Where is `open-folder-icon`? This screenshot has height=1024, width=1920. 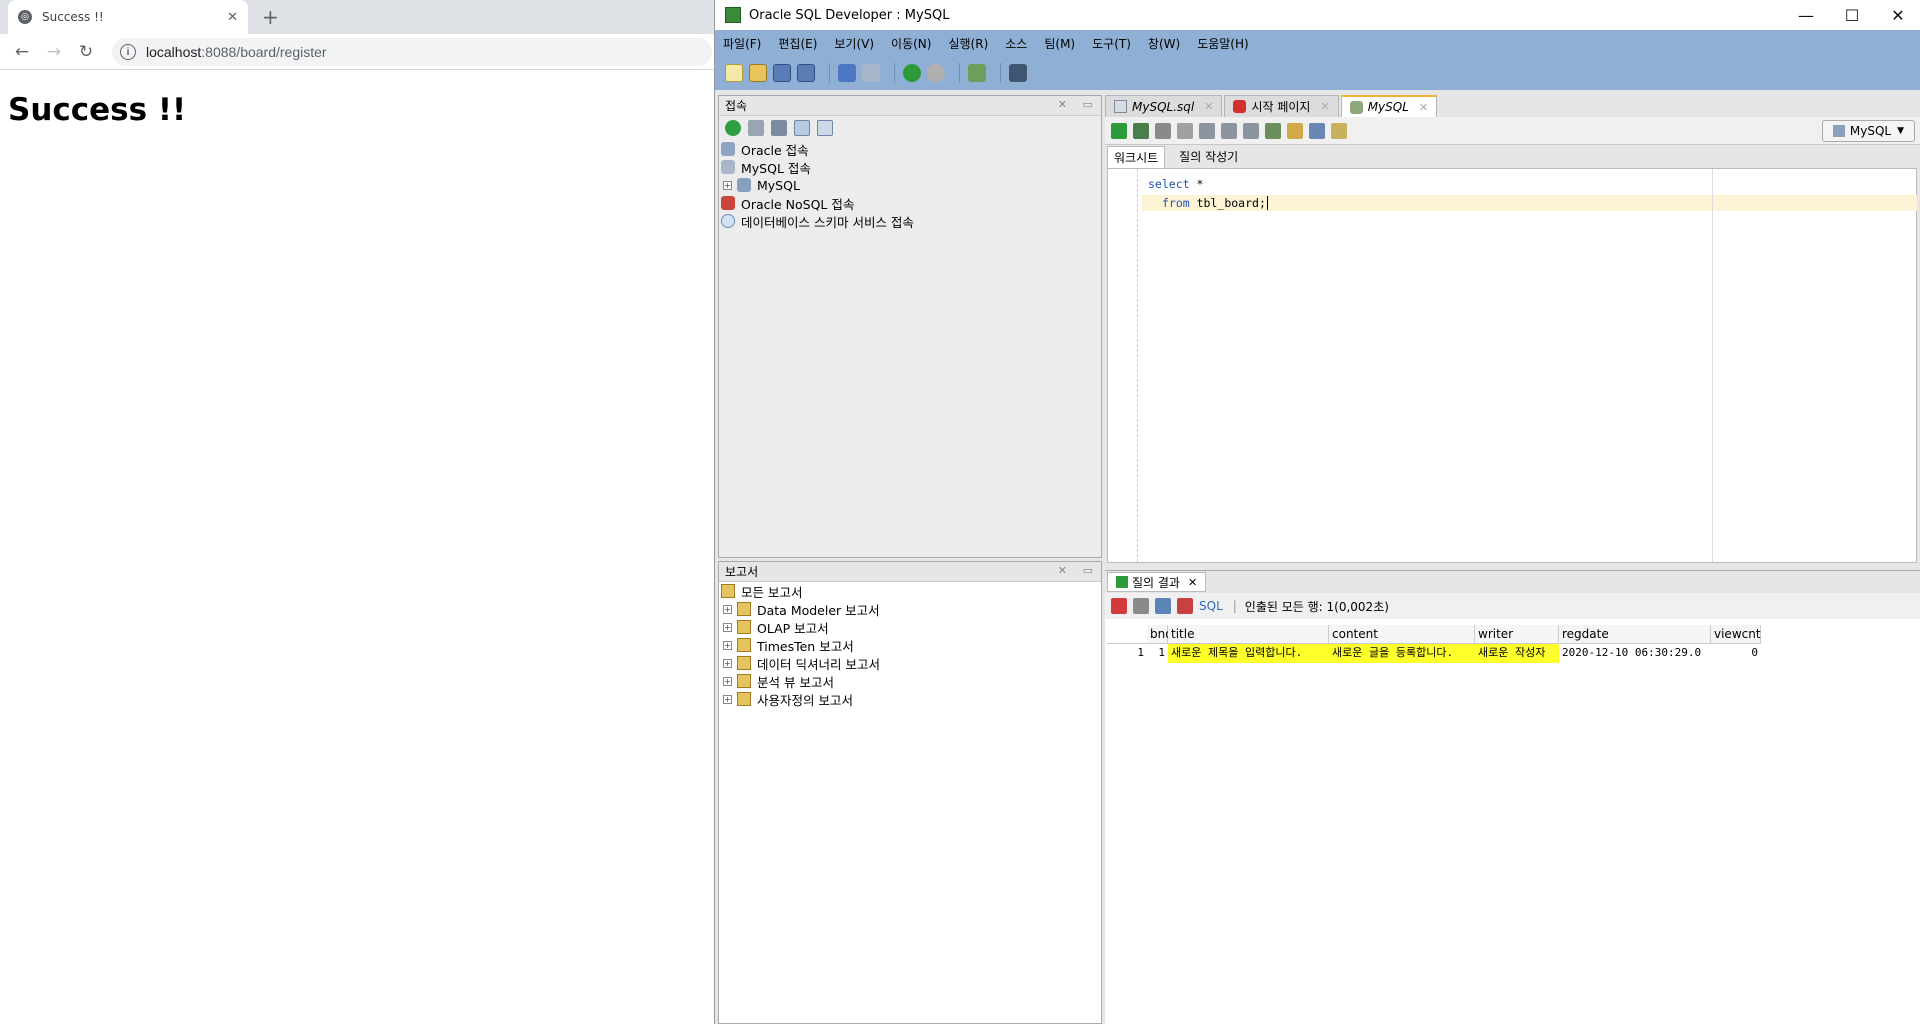
open-folder-icon is located at coordinates (758, 73).